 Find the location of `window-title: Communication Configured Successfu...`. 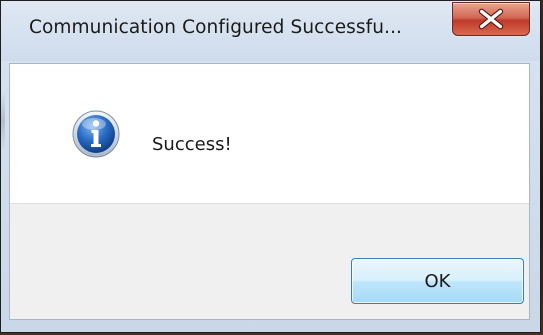

window-title: Communication Configured Successfu... is located at coordinates (216, 27).